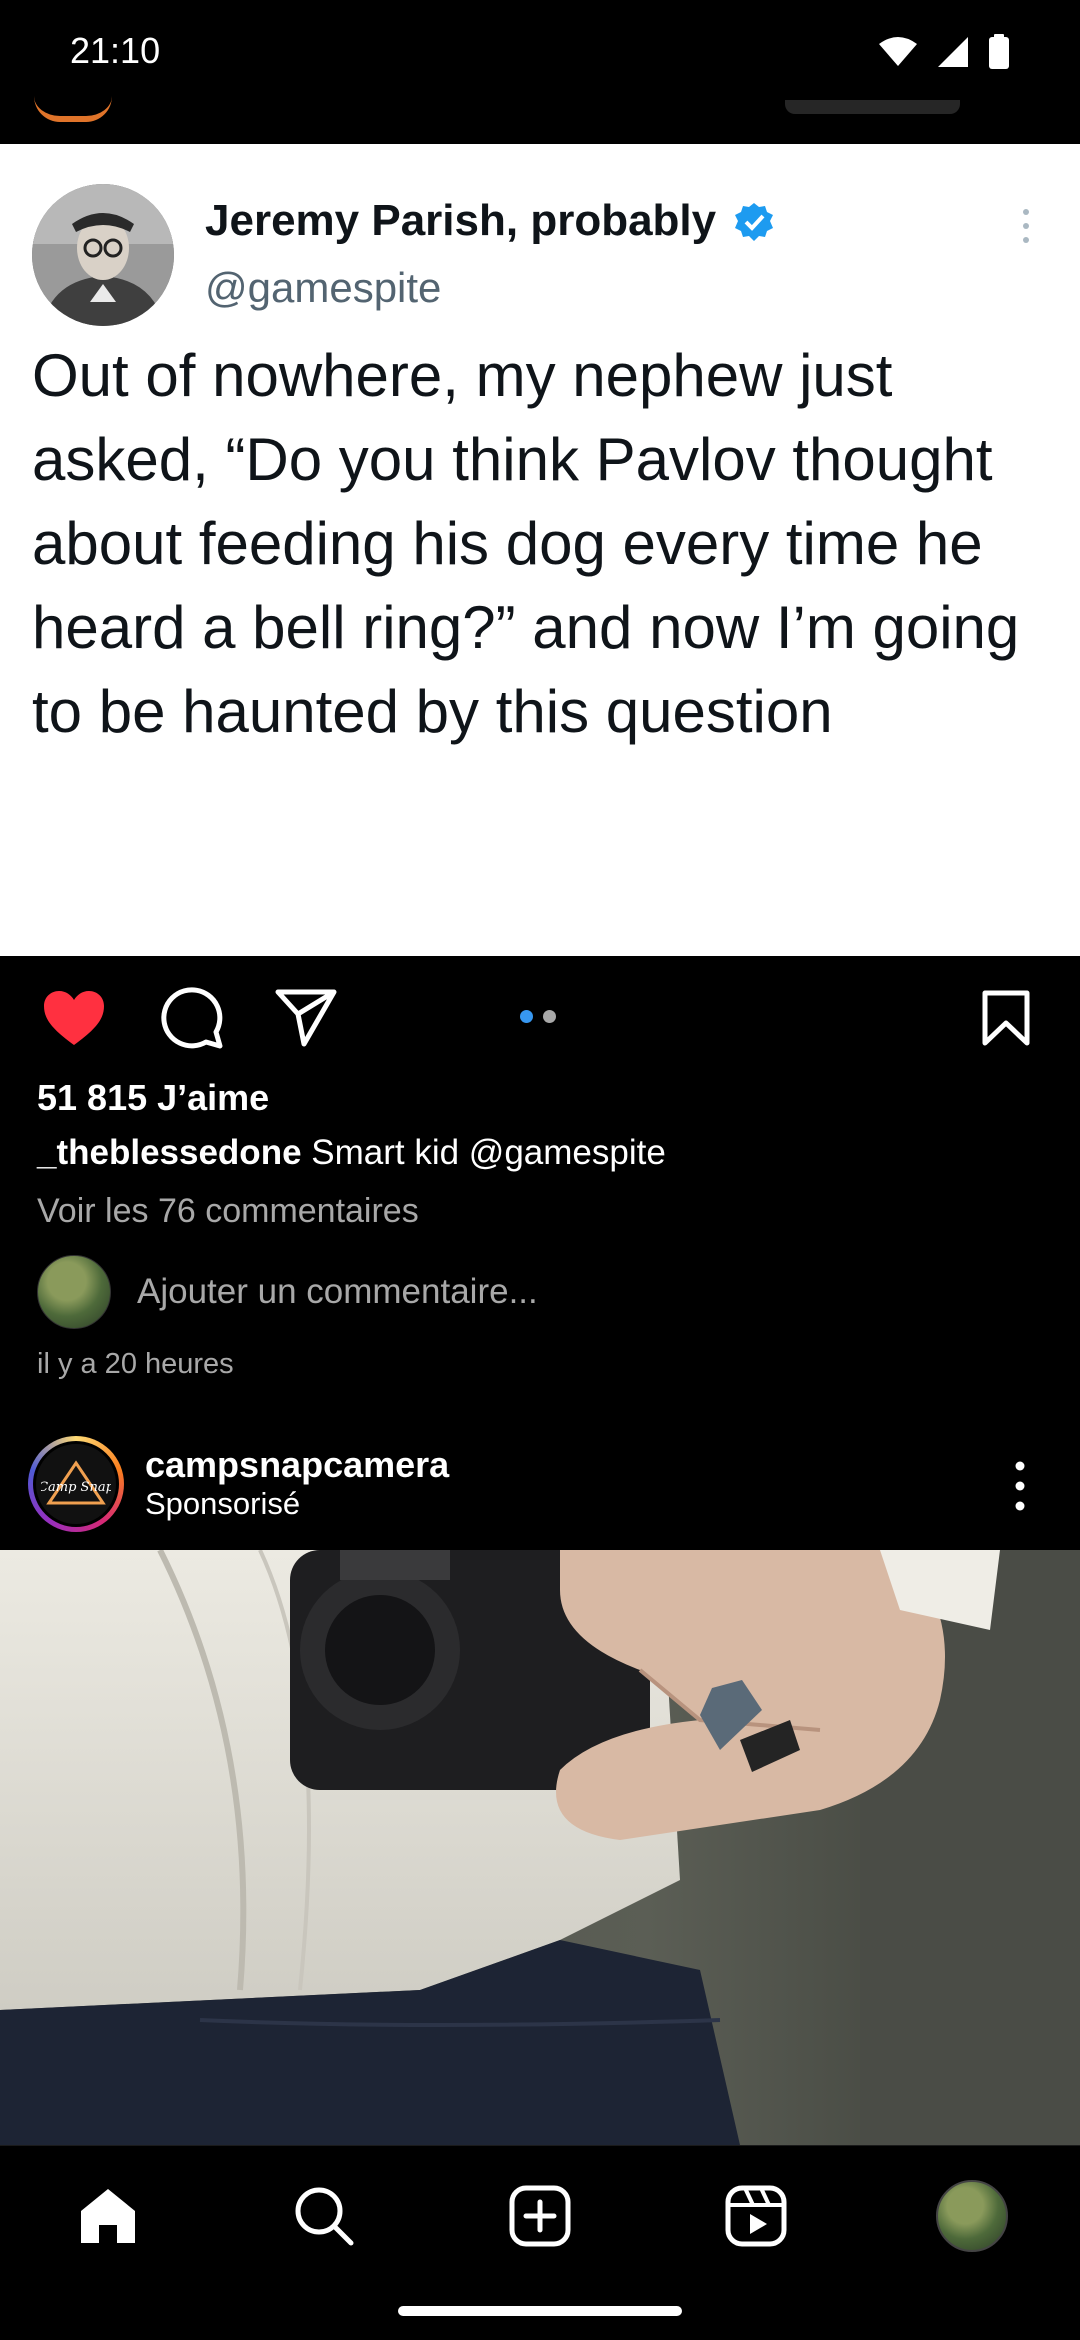 This screenshot has height=2340, width=1080. I want to click on status-time: 21:10, so click(115, 50).